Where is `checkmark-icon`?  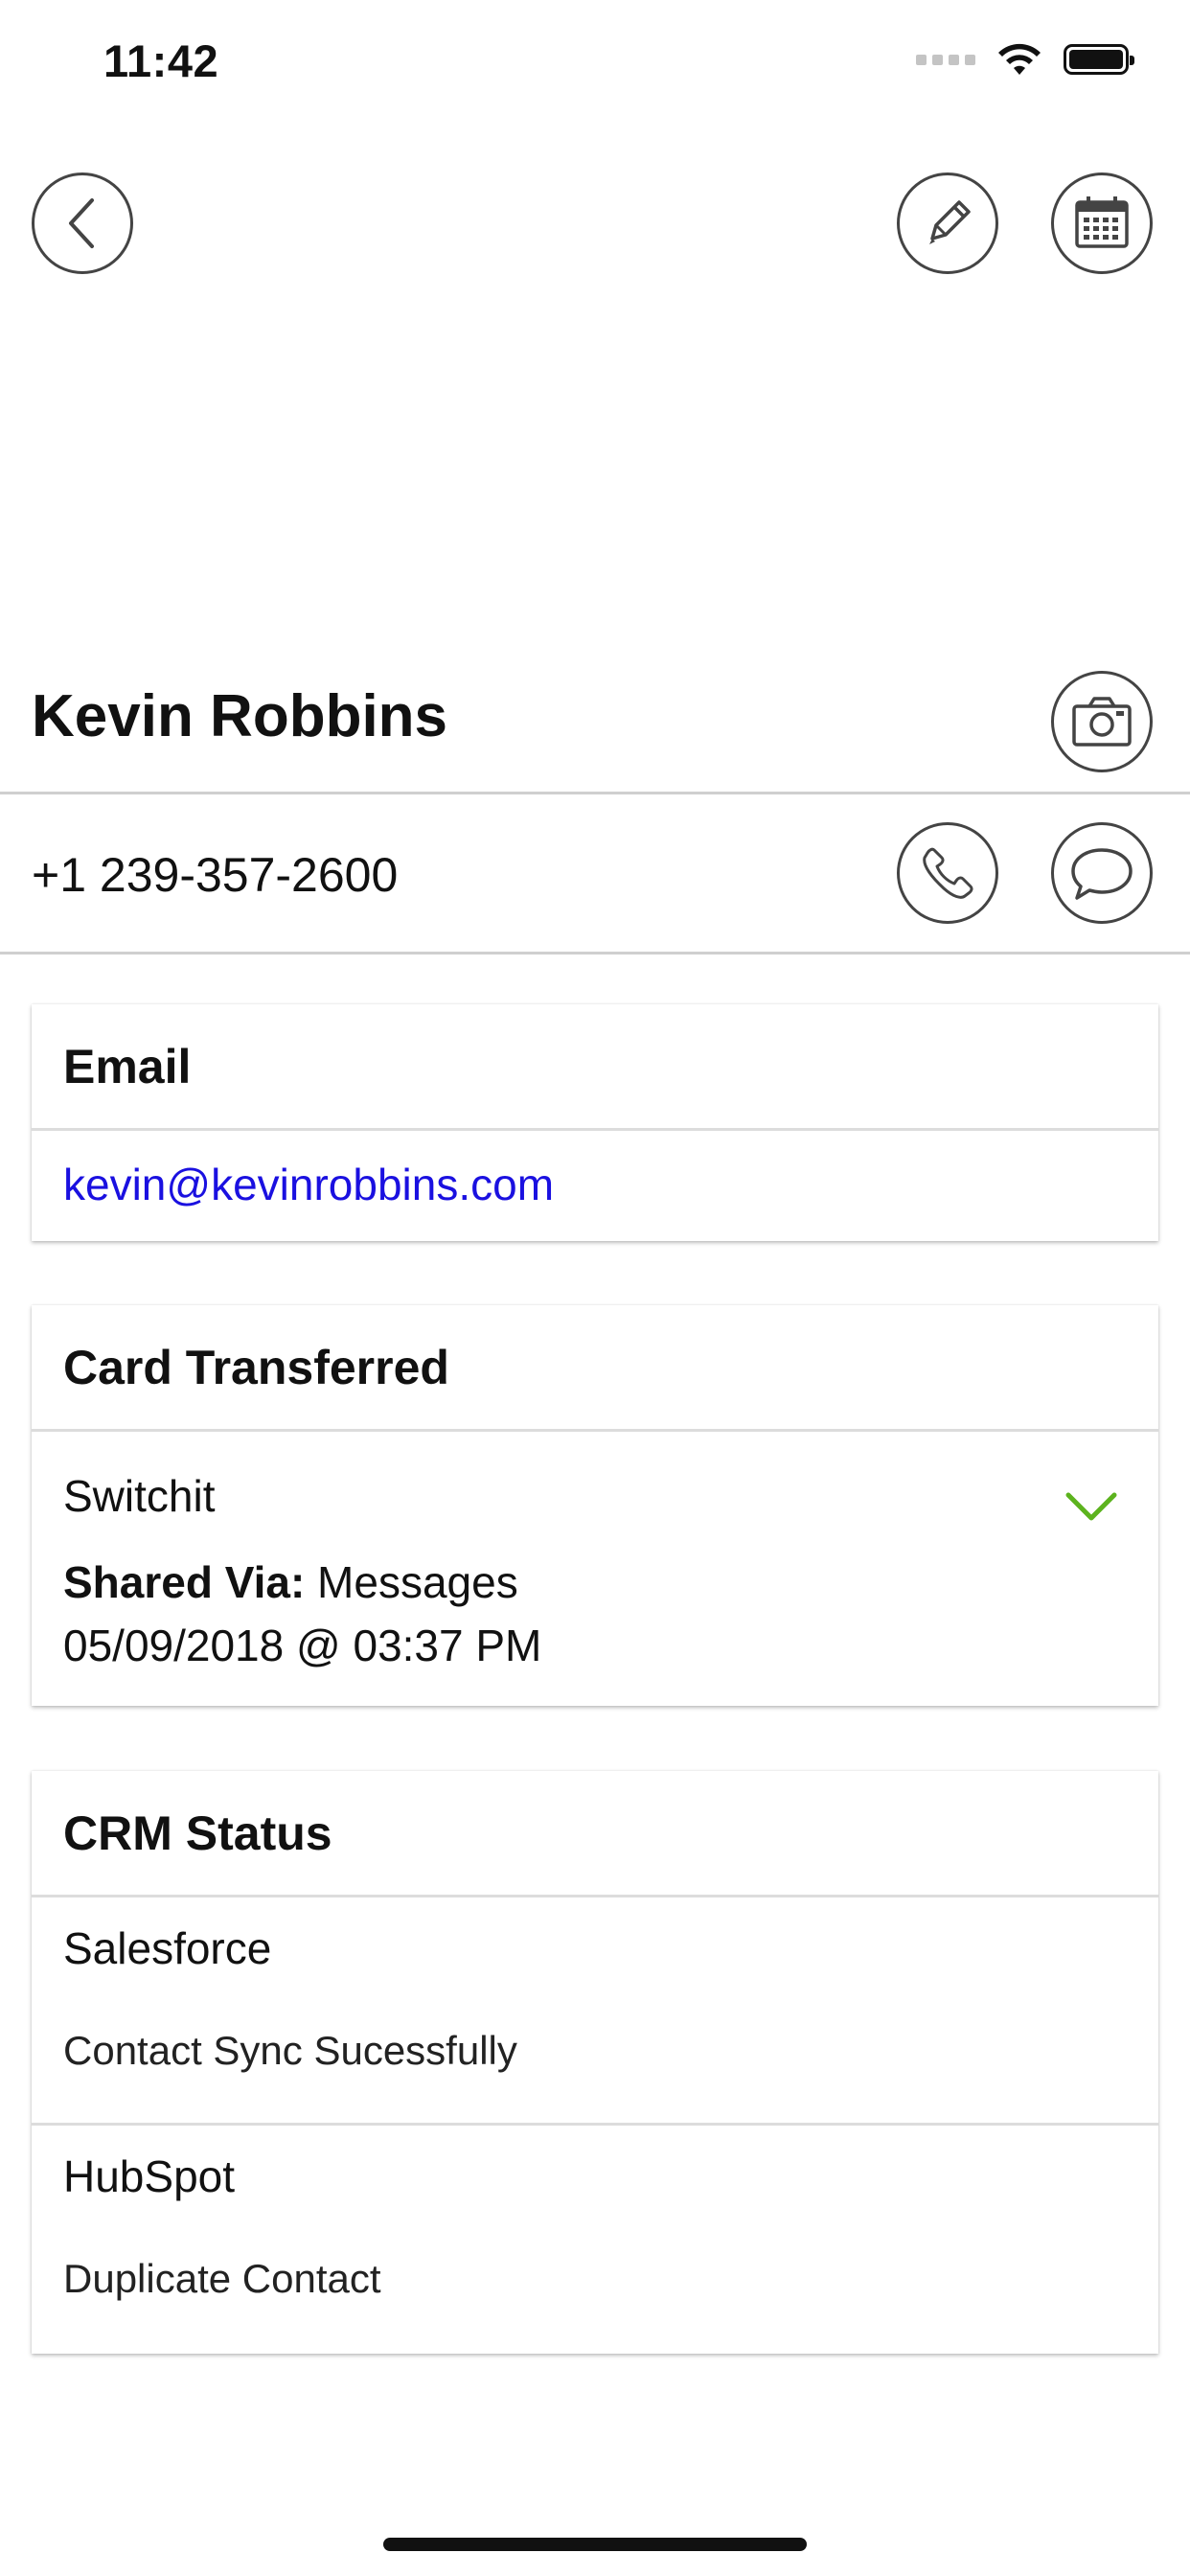 checkmark-icon is located at coordinates (1091, 1506).